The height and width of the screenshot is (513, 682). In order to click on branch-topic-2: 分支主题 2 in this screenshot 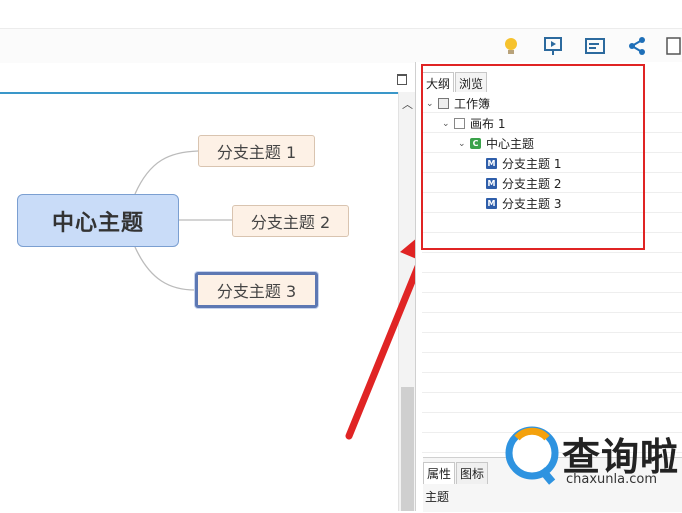, I will do `click(290, 221)`.